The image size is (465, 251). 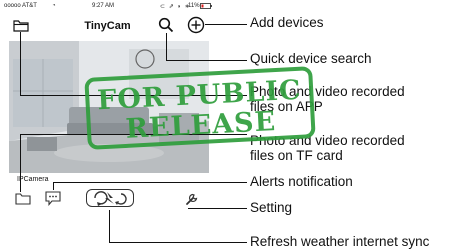 What do you see at coordinates (166, 46) in the screenshot?
I see `callout-line-search-v` at bounding box center [166, 46].